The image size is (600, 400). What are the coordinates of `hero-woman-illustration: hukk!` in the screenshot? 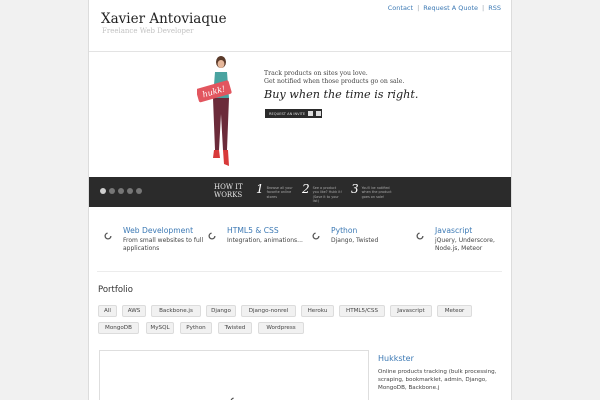 It's located at (214, 111).